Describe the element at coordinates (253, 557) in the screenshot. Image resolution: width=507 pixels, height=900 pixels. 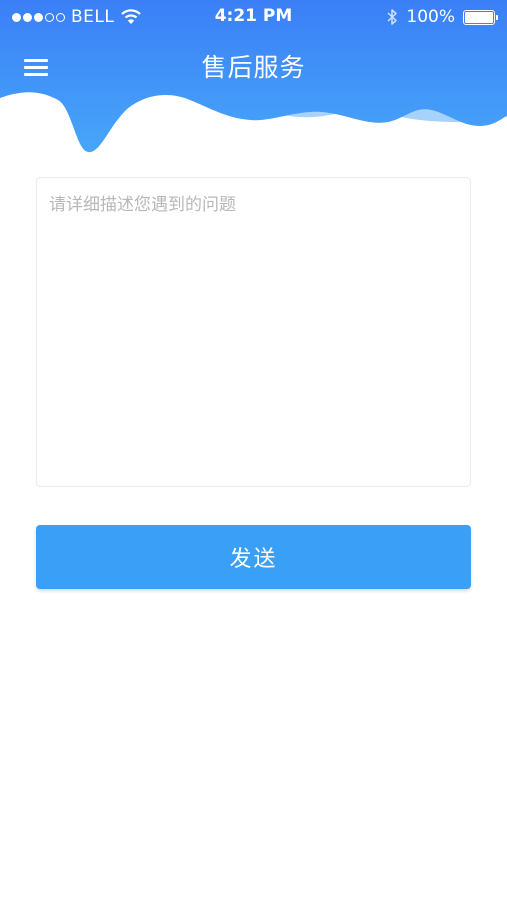
I see `send-button: 发送` at that location.